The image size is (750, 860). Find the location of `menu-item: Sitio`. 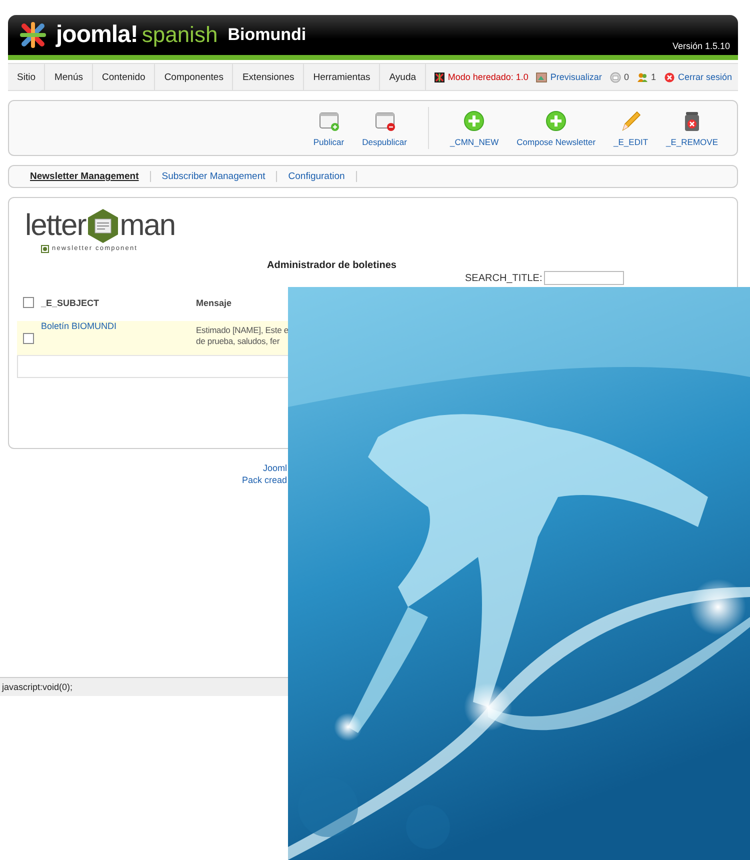

menu-item: Sitio is located at coordinates (27, 77).